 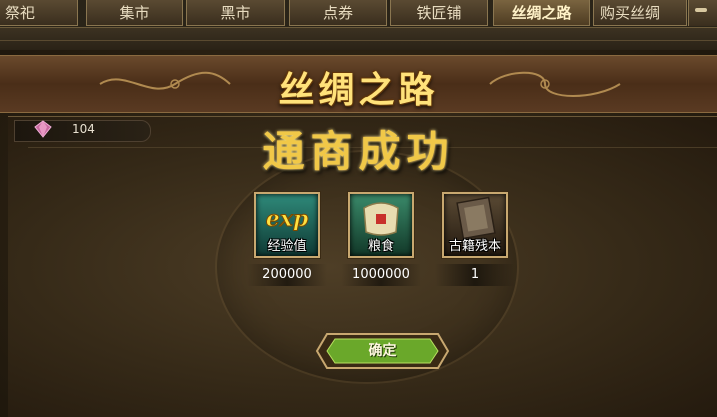 I want to click on reward-name: 经验值, so click(x=287, y=246).